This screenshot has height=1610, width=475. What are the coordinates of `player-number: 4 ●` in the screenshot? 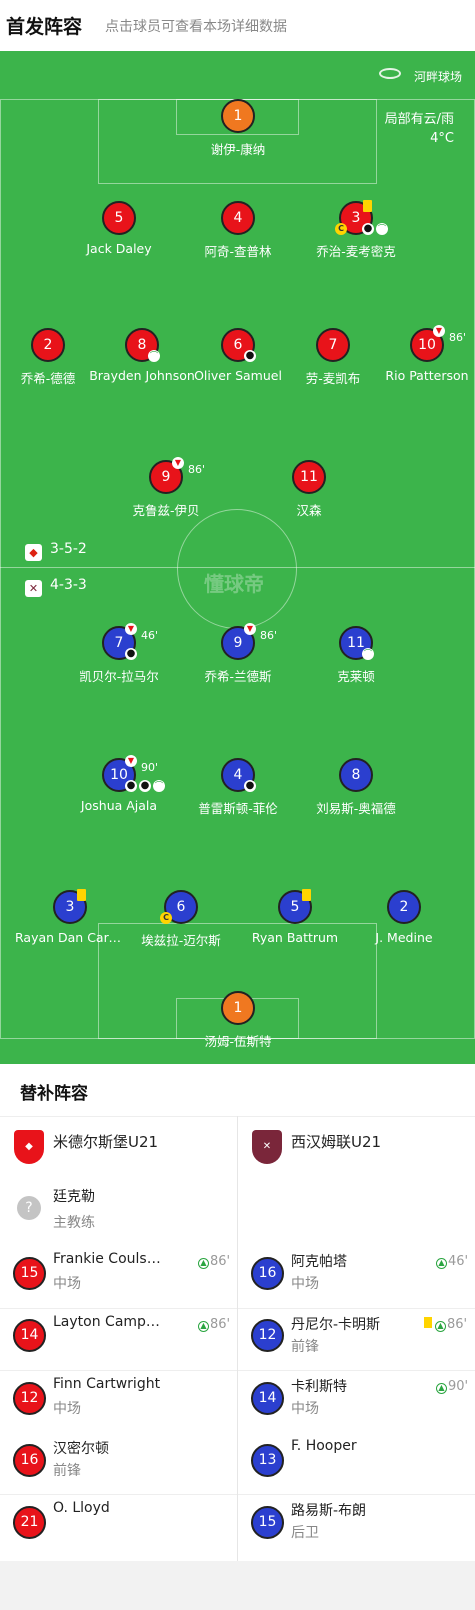 It's located at (238, 775).